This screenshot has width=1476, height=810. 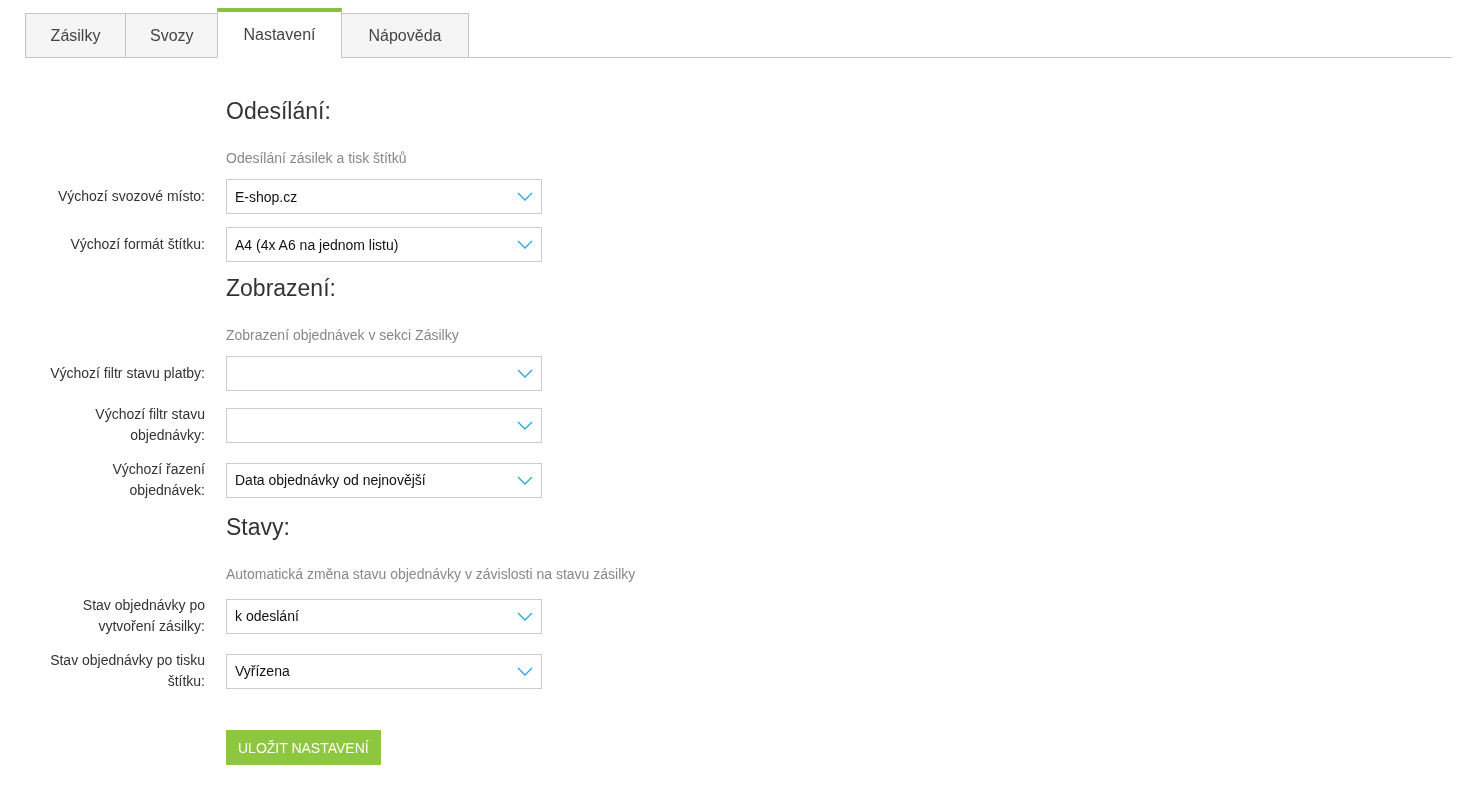 I want to click on section-heading: Stavy:, so click(x=258, y=527).